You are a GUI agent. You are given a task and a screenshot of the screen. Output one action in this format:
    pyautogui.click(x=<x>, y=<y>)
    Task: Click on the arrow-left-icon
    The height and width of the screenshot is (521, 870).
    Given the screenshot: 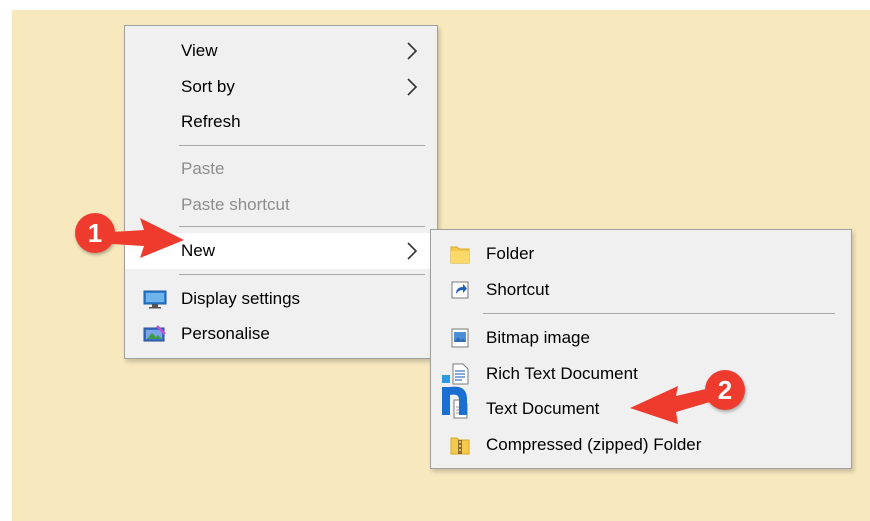 What is the action you would take?
    pyautogui.click(x=670, y=405)
    